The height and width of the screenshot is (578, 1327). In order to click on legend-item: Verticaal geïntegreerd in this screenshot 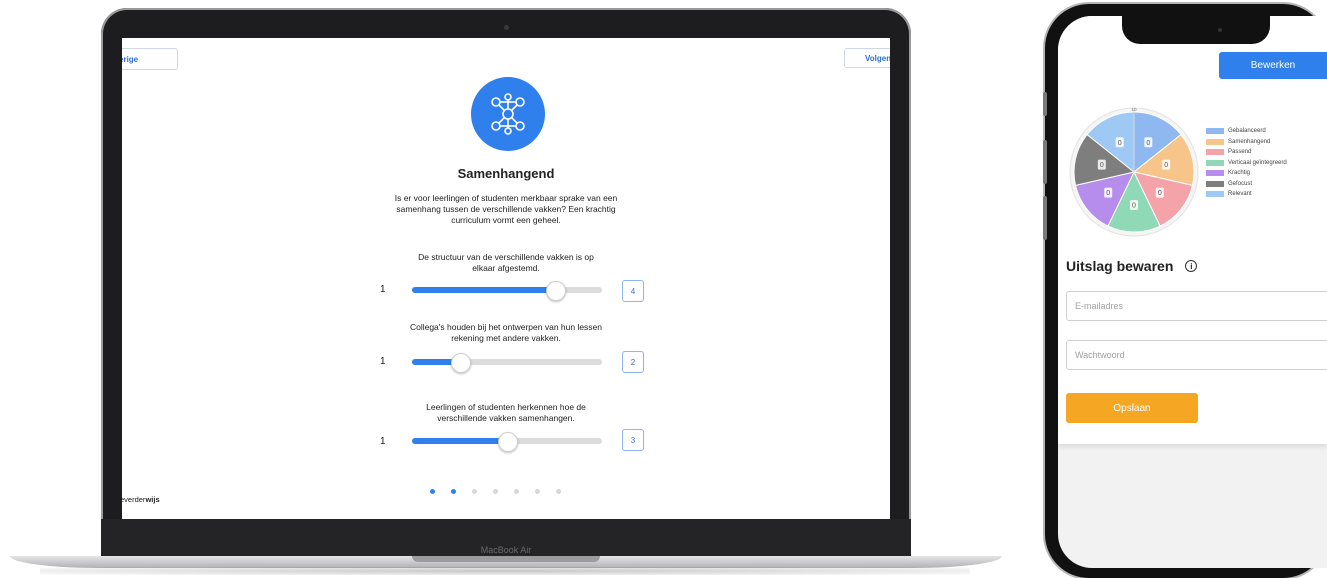, I will do `click(1246, 163)`.